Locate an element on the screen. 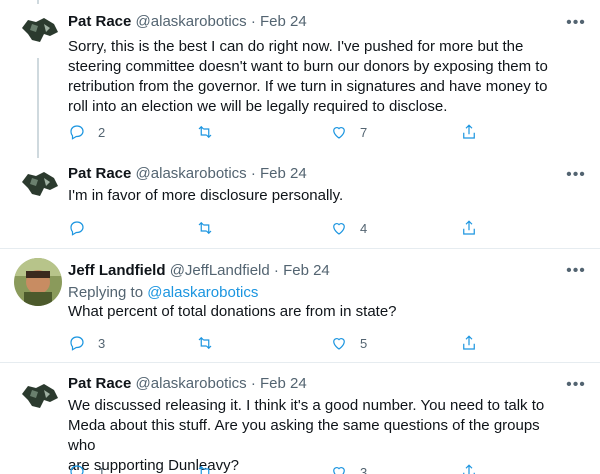 The height and width of the screenshot is (474, 600). replying-to-mention: @alaskarobotics is located at coordinates (202, 292).